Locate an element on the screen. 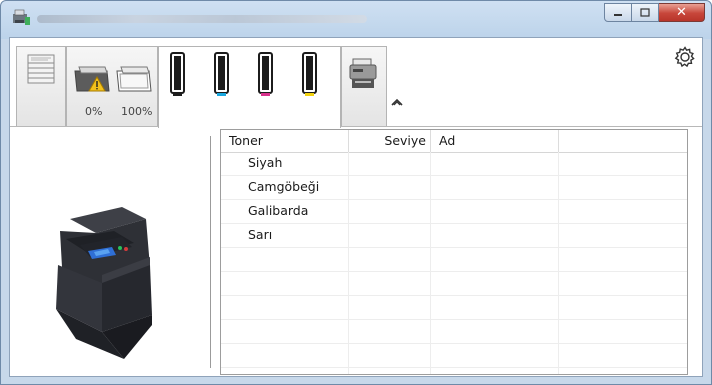 The height and width of the screenshot is (385, 712). tab-toner is located at coordinates (249, 87).